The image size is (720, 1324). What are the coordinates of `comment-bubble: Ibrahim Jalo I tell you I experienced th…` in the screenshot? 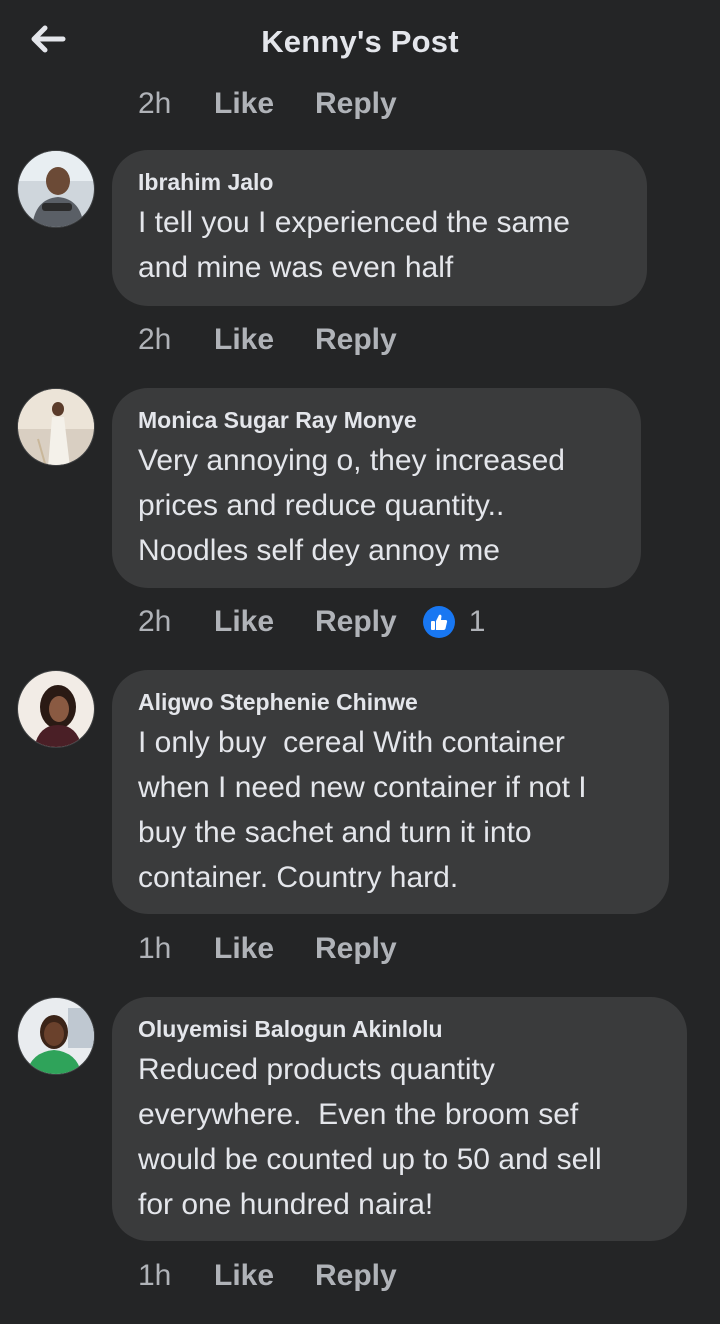 It's located at (379, 228).